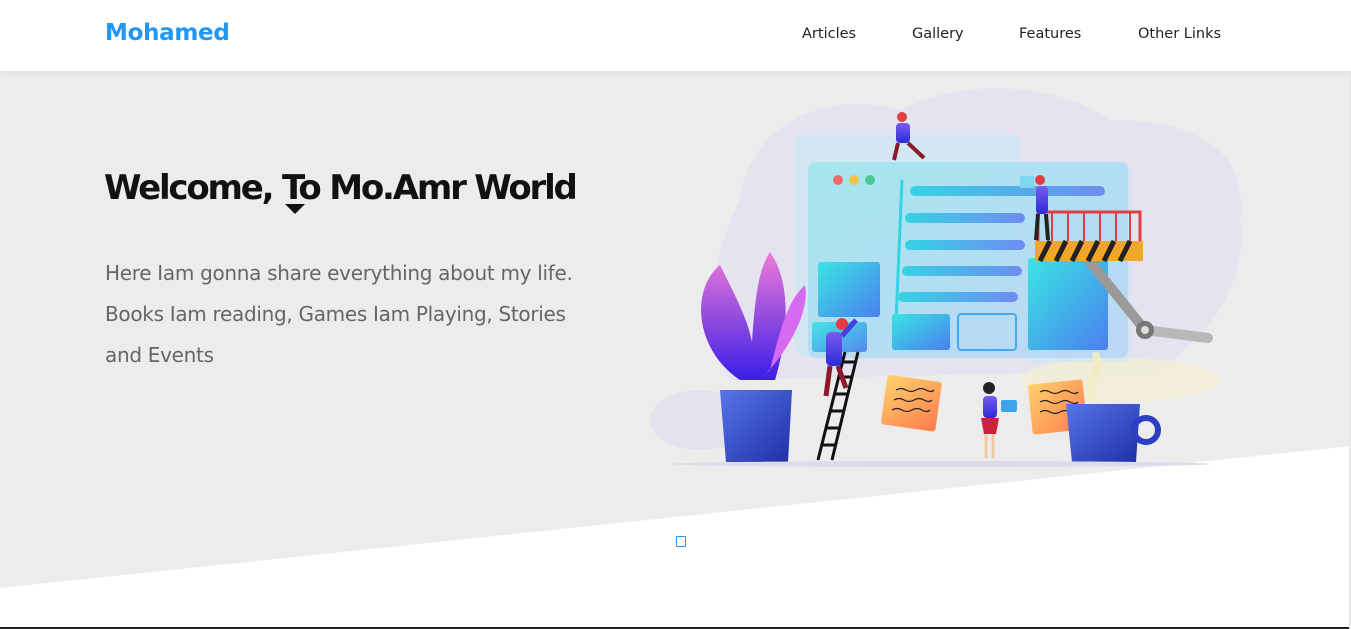  I want to click on caret-down-icon, so click(295, 209).